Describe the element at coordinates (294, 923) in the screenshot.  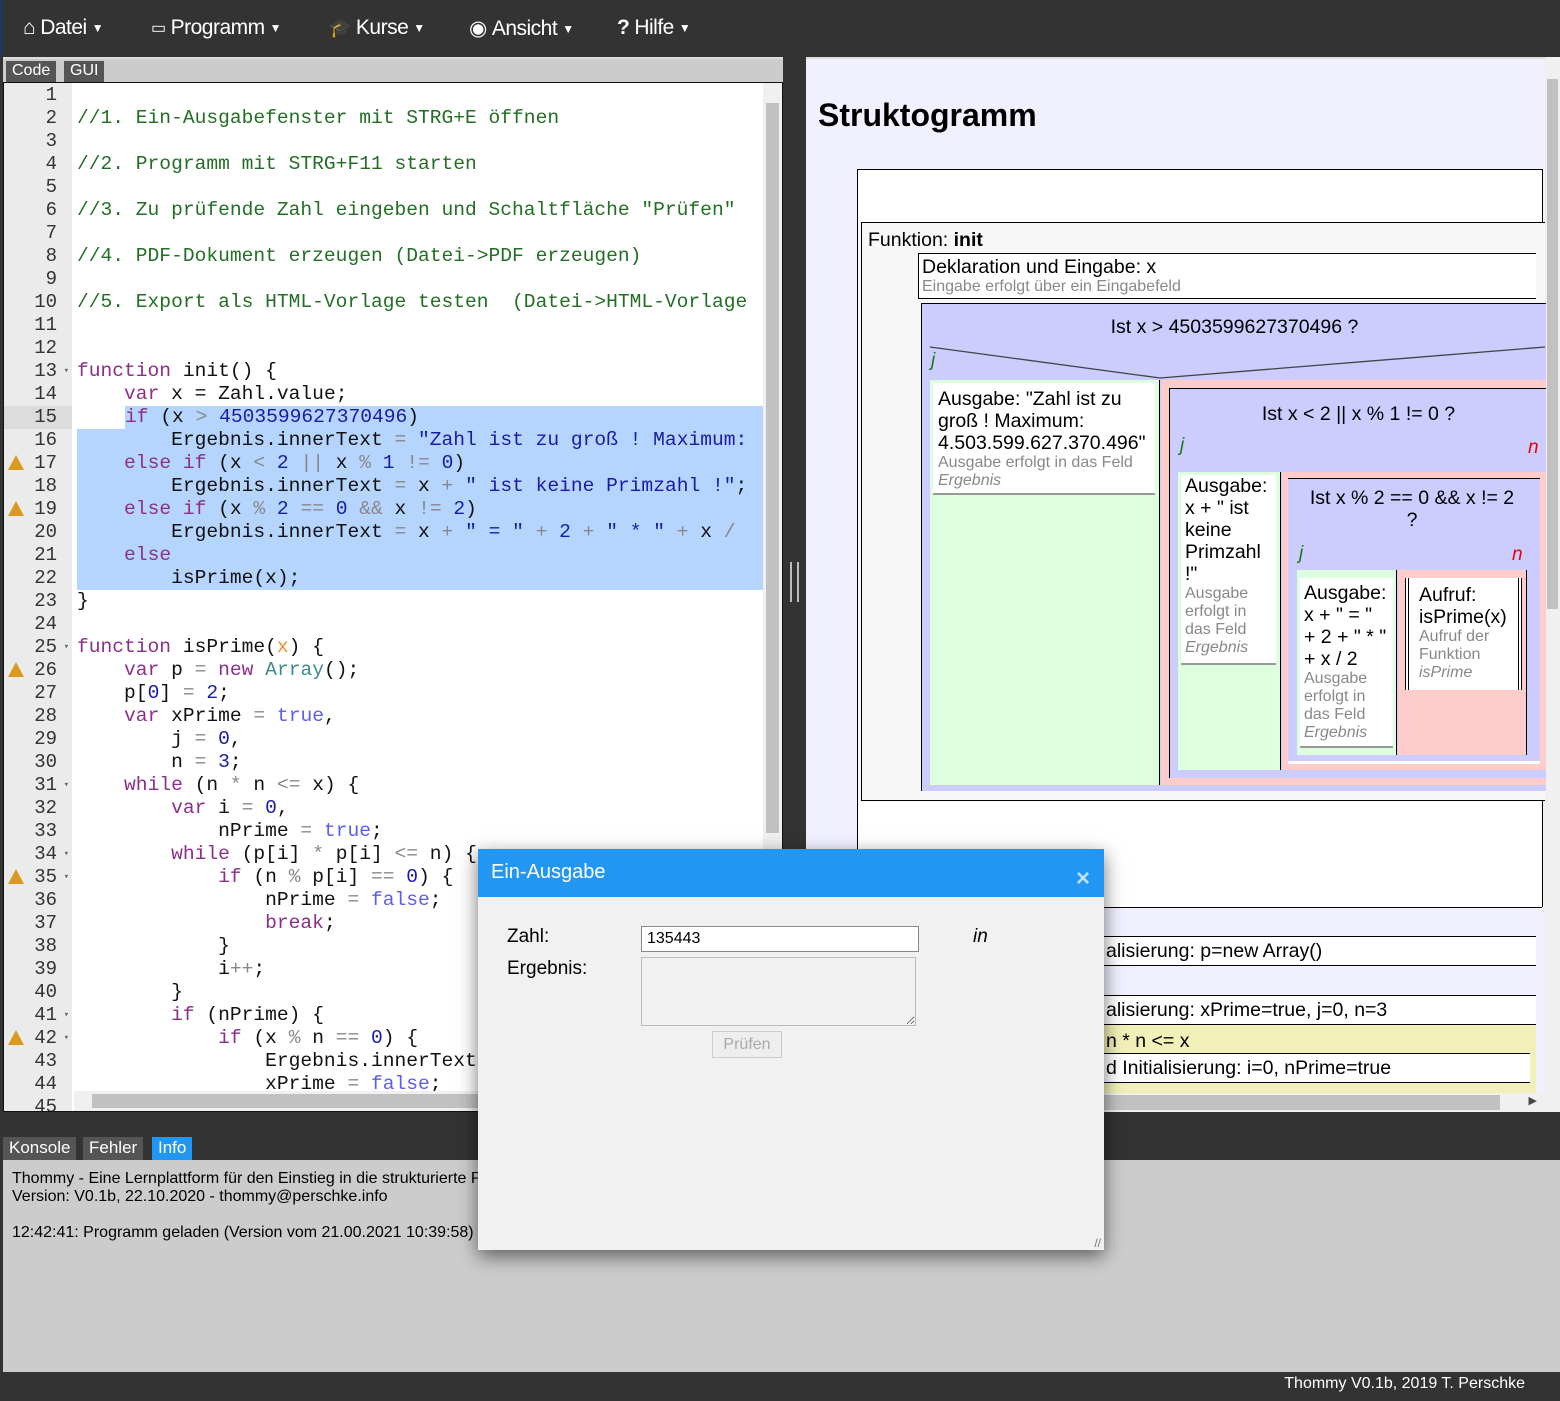
I see `code-token: break` at that location.